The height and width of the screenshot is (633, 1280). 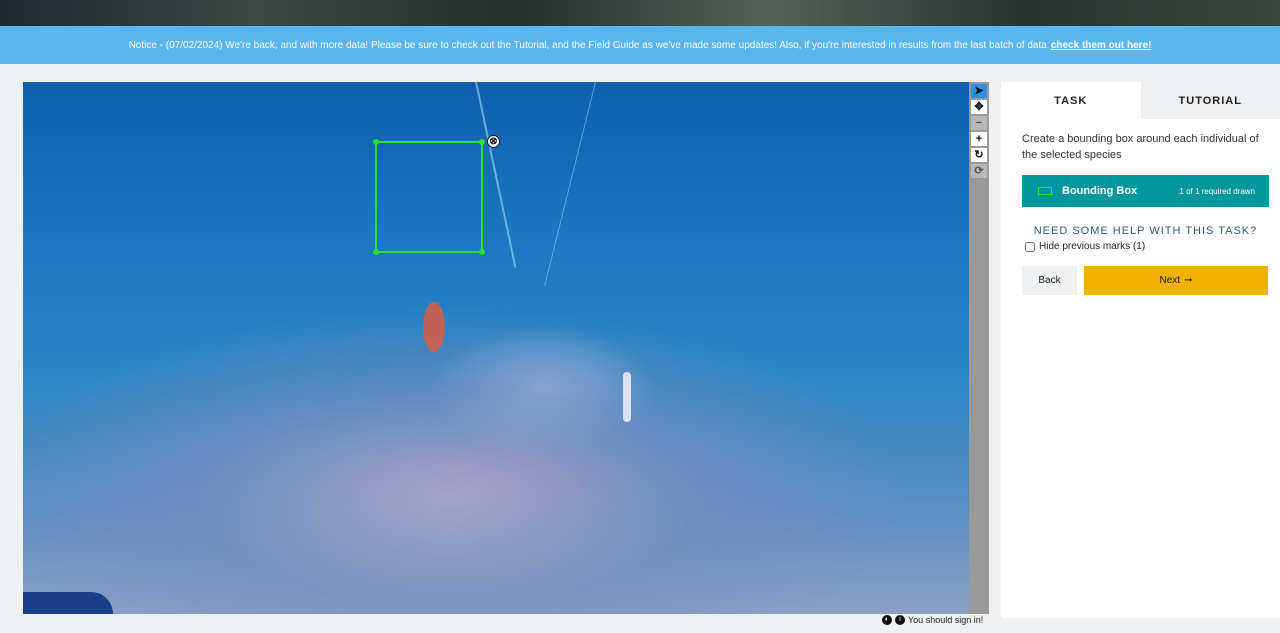 I want to click on bounding-box-tool-option: Bounding Box 1 of 1 required drawn, so click(x=1145, y=191).